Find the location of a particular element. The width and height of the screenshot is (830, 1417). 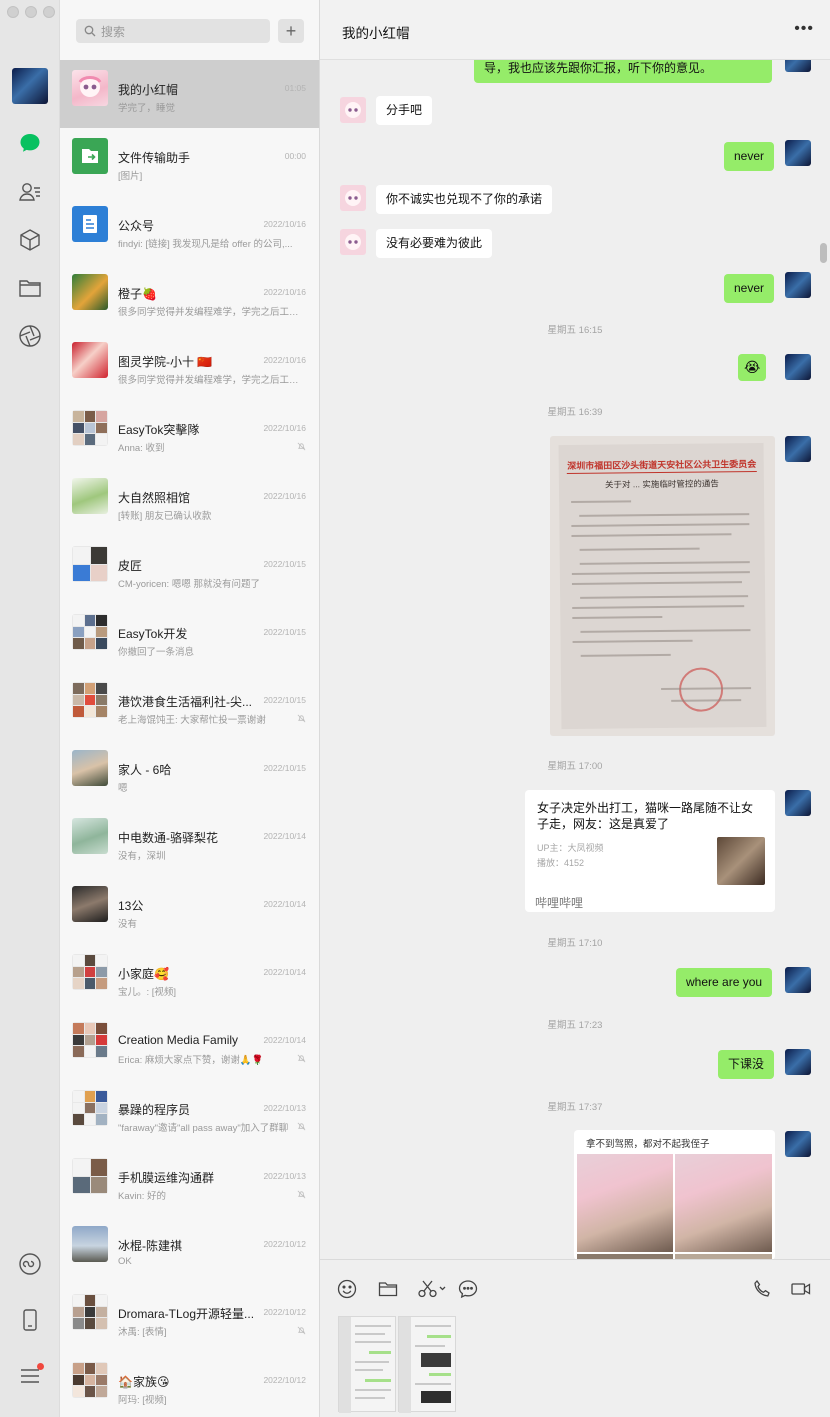

contacts-icon is located at coordinates (29, 192).